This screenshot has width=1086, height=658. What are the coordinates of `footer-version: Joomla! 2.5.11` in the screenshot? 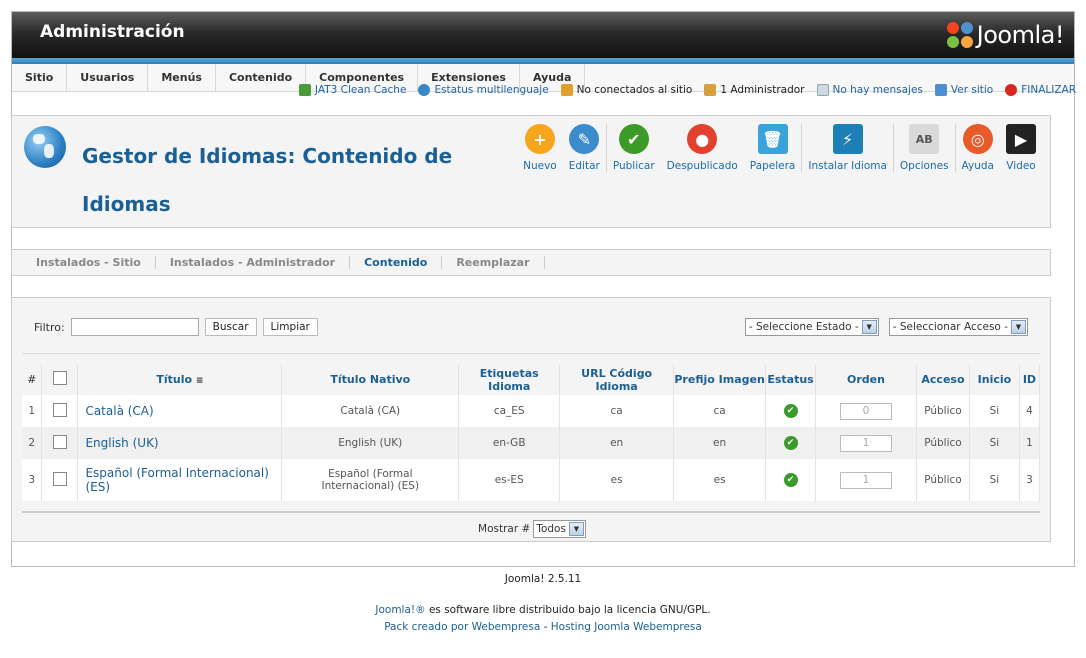 It's located at (543, 579).